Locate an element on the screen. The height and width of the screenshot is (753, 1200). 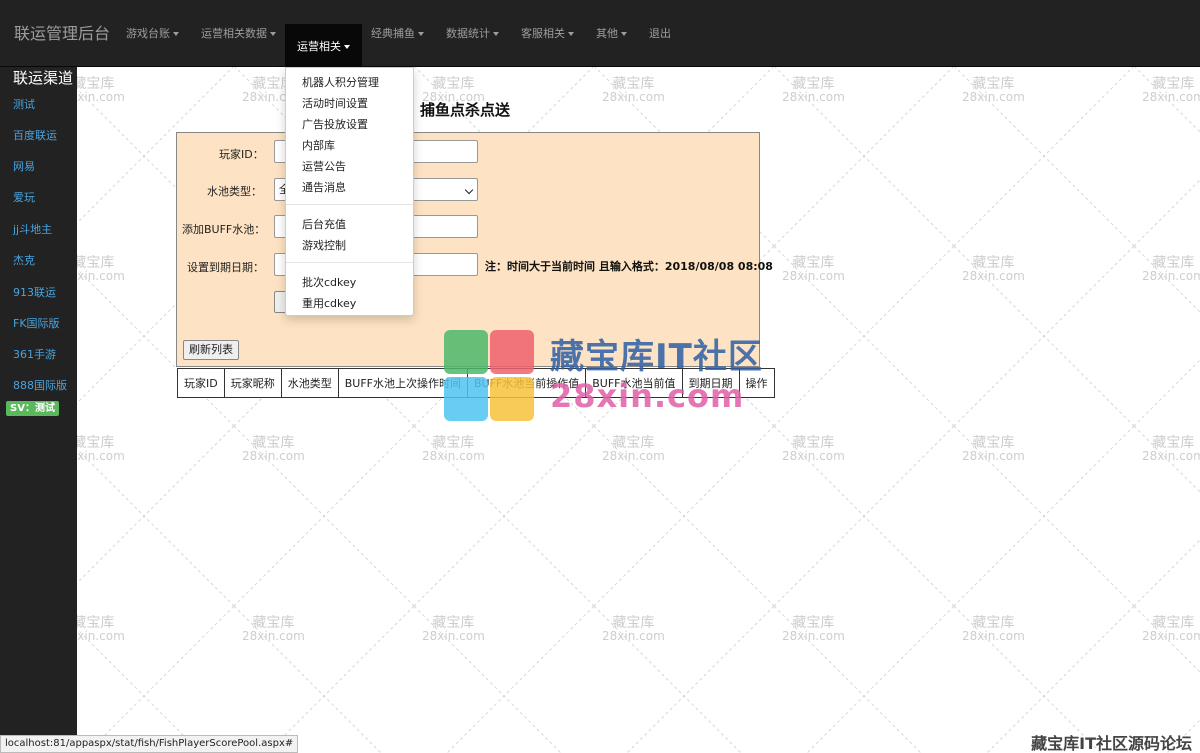
menu-divider is located at coordinates (349, 204).